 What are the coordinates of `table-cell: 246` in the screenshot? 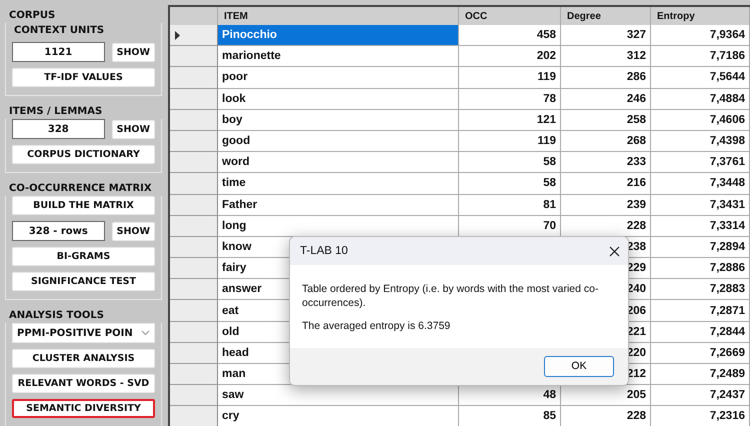 It's located at (606, 99).